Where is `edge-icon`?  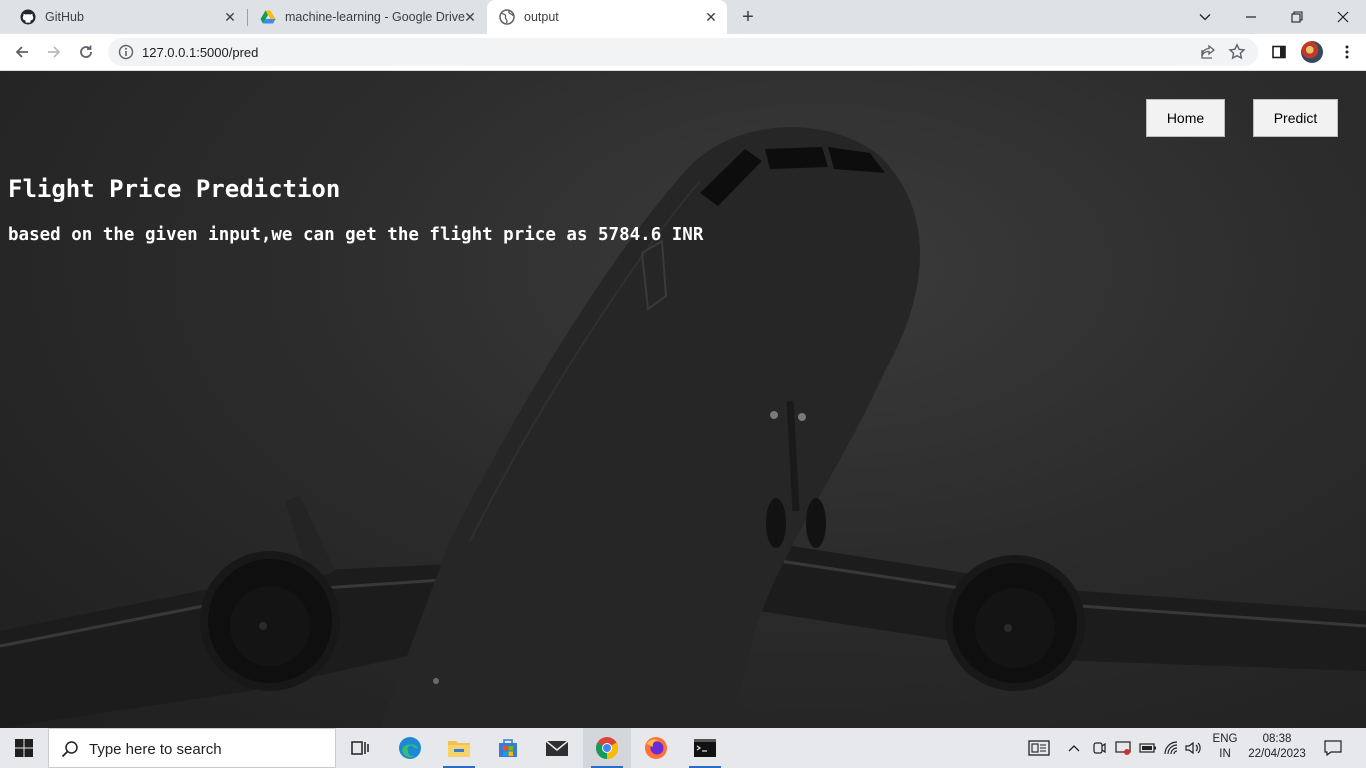 edge-icon is located at coordinates (410, 748).